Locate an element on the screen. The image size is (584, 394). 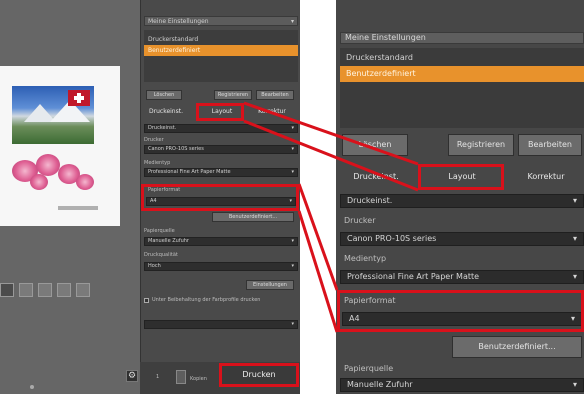
highlight-paper-size is located at coordinates (220, 197).